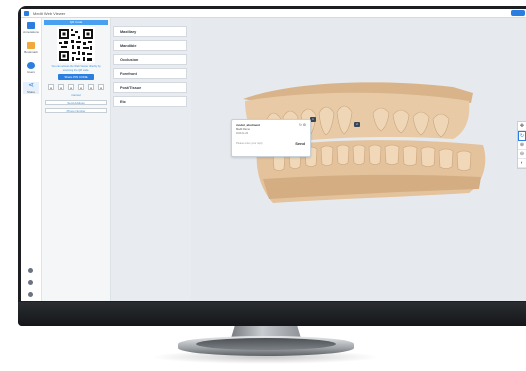  What do you see at coordinates (150, 31) in the screenshot?
I see `menu-item-maxillary: Maxillary` at bounding box center [150, 31].